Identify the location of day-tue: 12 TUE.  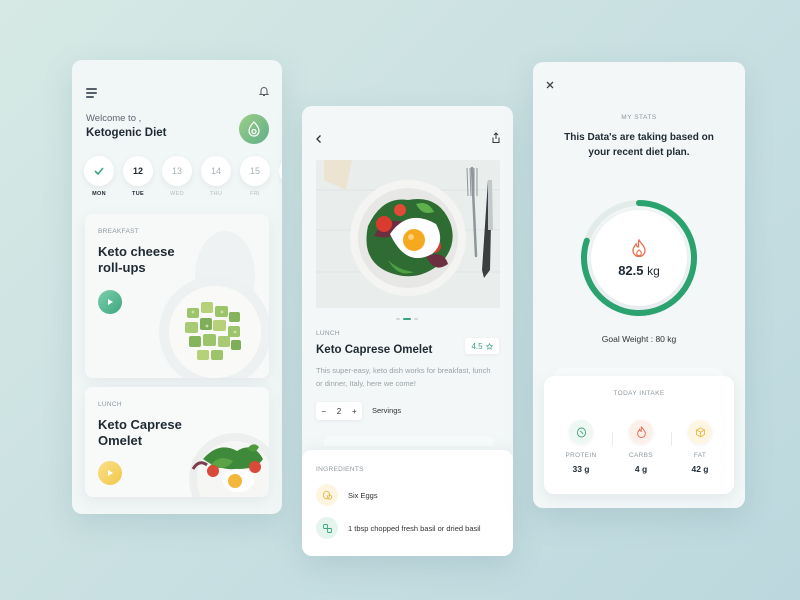
(138, 176).